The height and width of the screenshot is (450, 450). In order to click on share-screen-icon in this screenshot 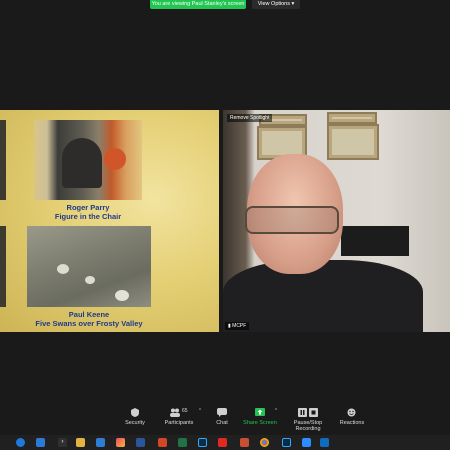, I will do `click(260, 412)`.